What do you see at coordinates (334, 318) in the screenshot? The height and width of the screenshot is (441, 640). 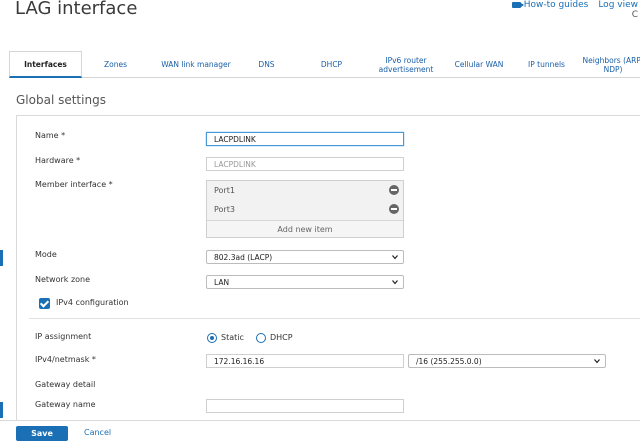 I see `divider` at bounding box center [334, 318].